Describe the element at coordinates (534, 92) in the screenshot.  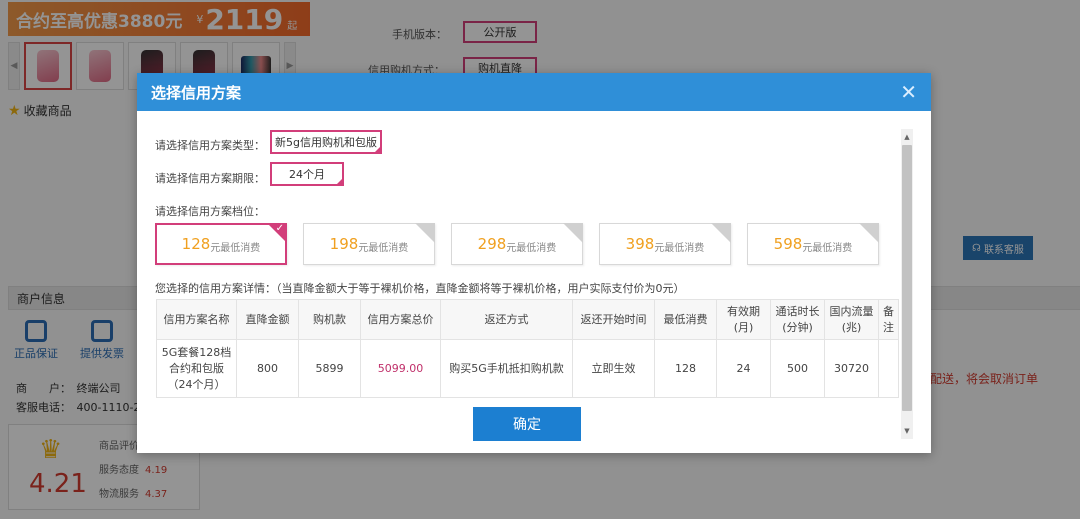
I see `dialog-header: 选择信用方案 ✕` at that location.